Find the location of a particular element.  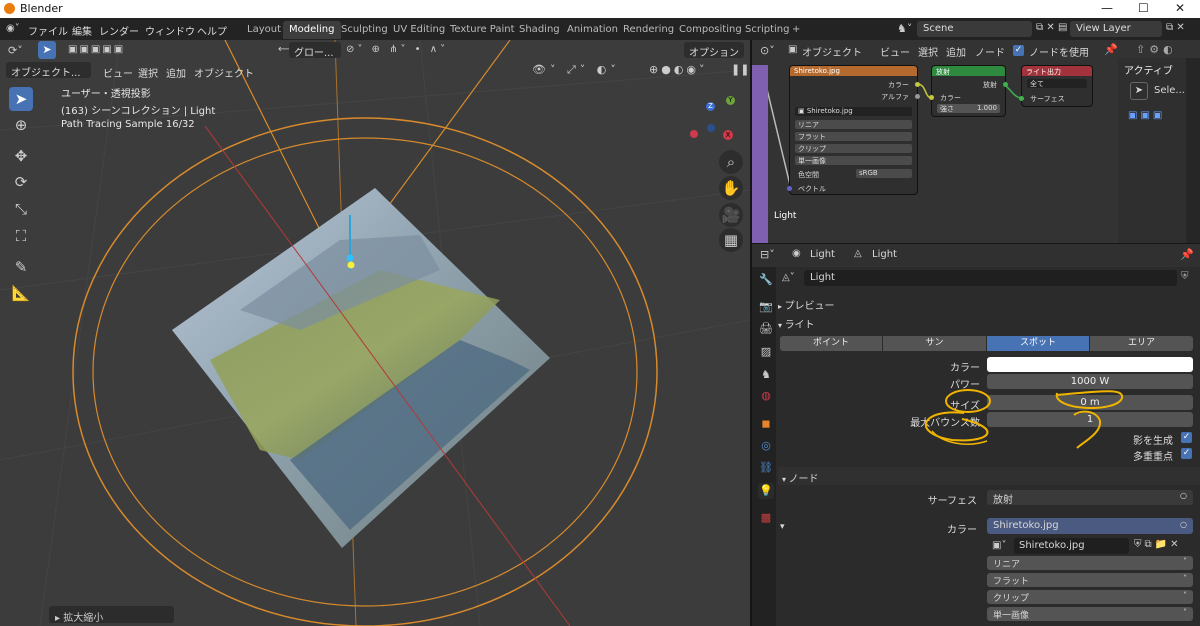

image-node-projection: フラット is located at coordinates (853, 136).